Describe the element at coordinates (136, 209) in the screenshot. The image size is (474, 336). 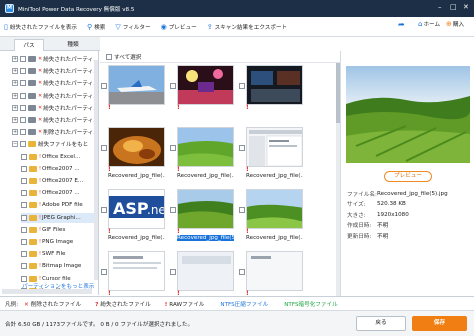
I see `file-thumbnail-image: ASP.net` at that location.